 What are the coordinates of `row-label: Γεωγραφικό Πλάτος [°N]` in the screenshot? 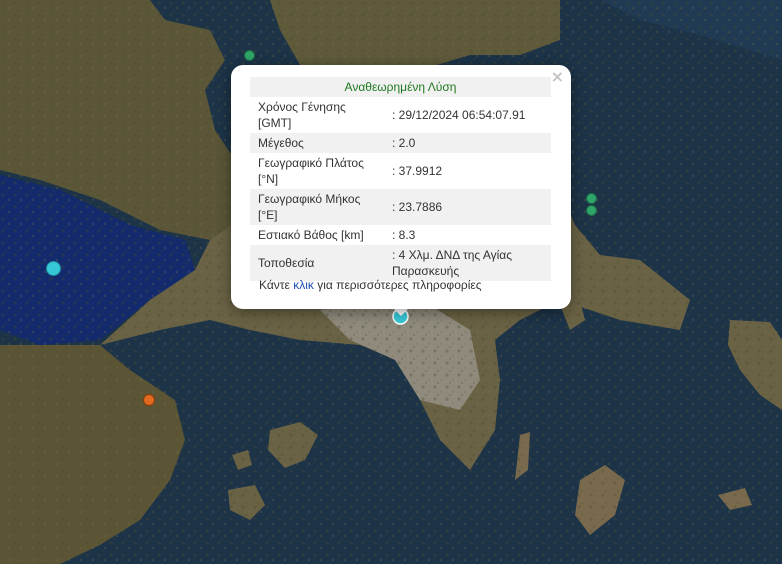 It's located at (311, 171).